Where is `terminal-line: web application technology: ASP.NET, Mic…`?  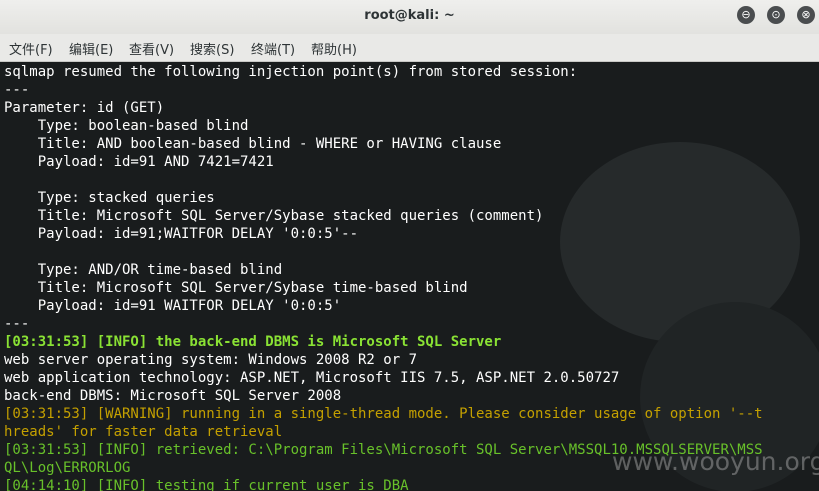 terminal-line: web application technology: ASP.NET, Mic… is located at coordinates (312, 378).